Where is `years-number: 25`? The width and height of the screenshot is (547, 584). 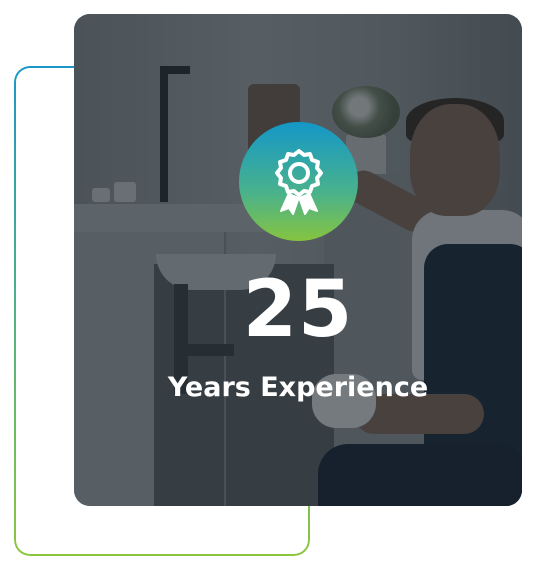 years-number: 25 is located at coordinates (298, 310).